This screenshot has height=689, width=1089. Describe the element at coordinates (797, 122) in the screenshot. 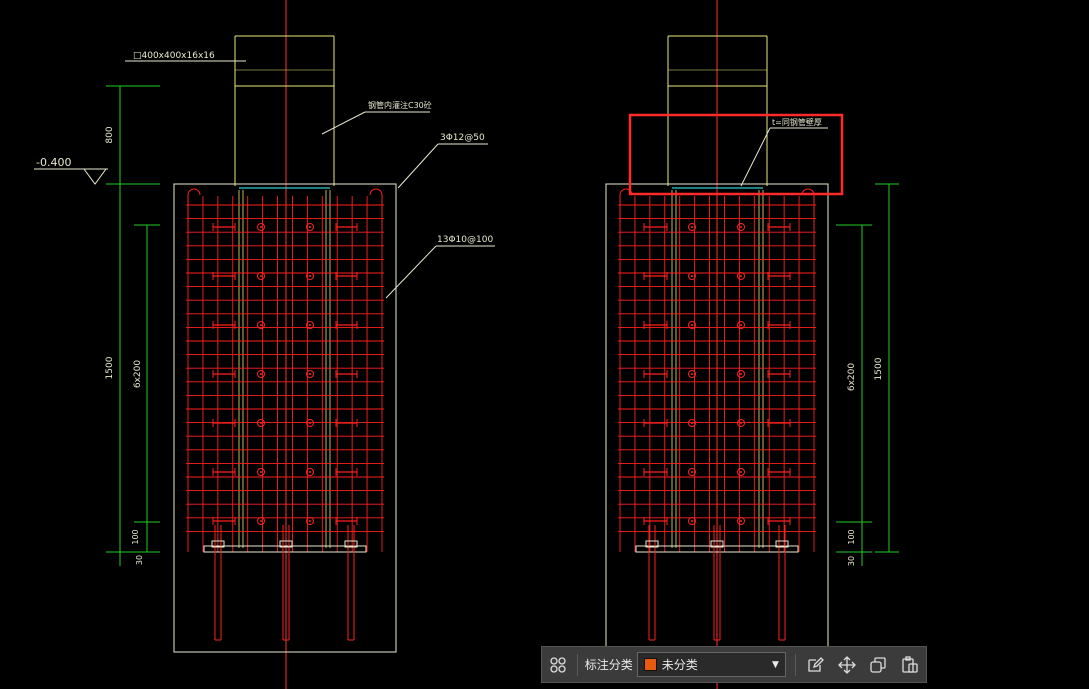

I see `plate-thickness-label: t=同钢管壁厚` at that location.